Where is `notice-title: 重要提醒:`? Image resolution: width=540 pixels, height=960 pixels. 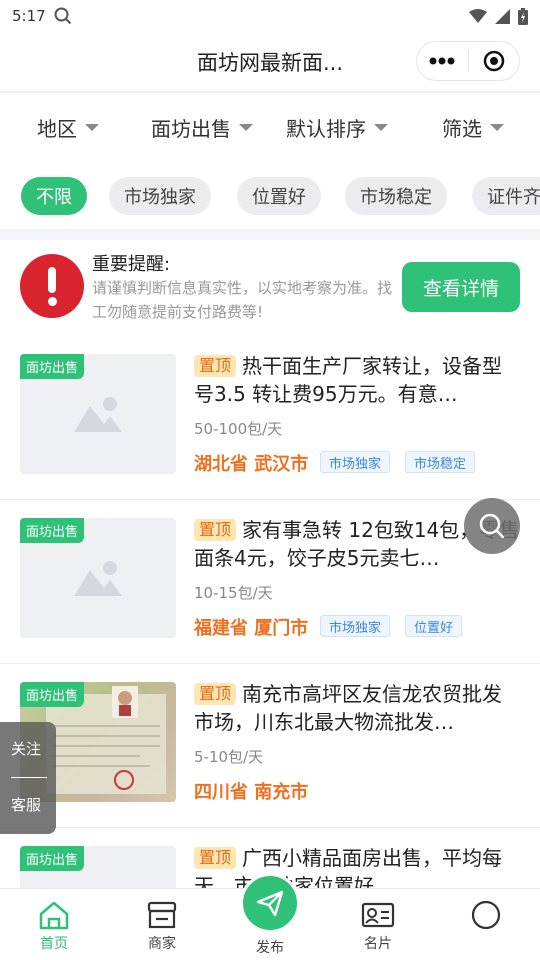 notice-title: 重要提醒: is located at coordinates (131, 264).